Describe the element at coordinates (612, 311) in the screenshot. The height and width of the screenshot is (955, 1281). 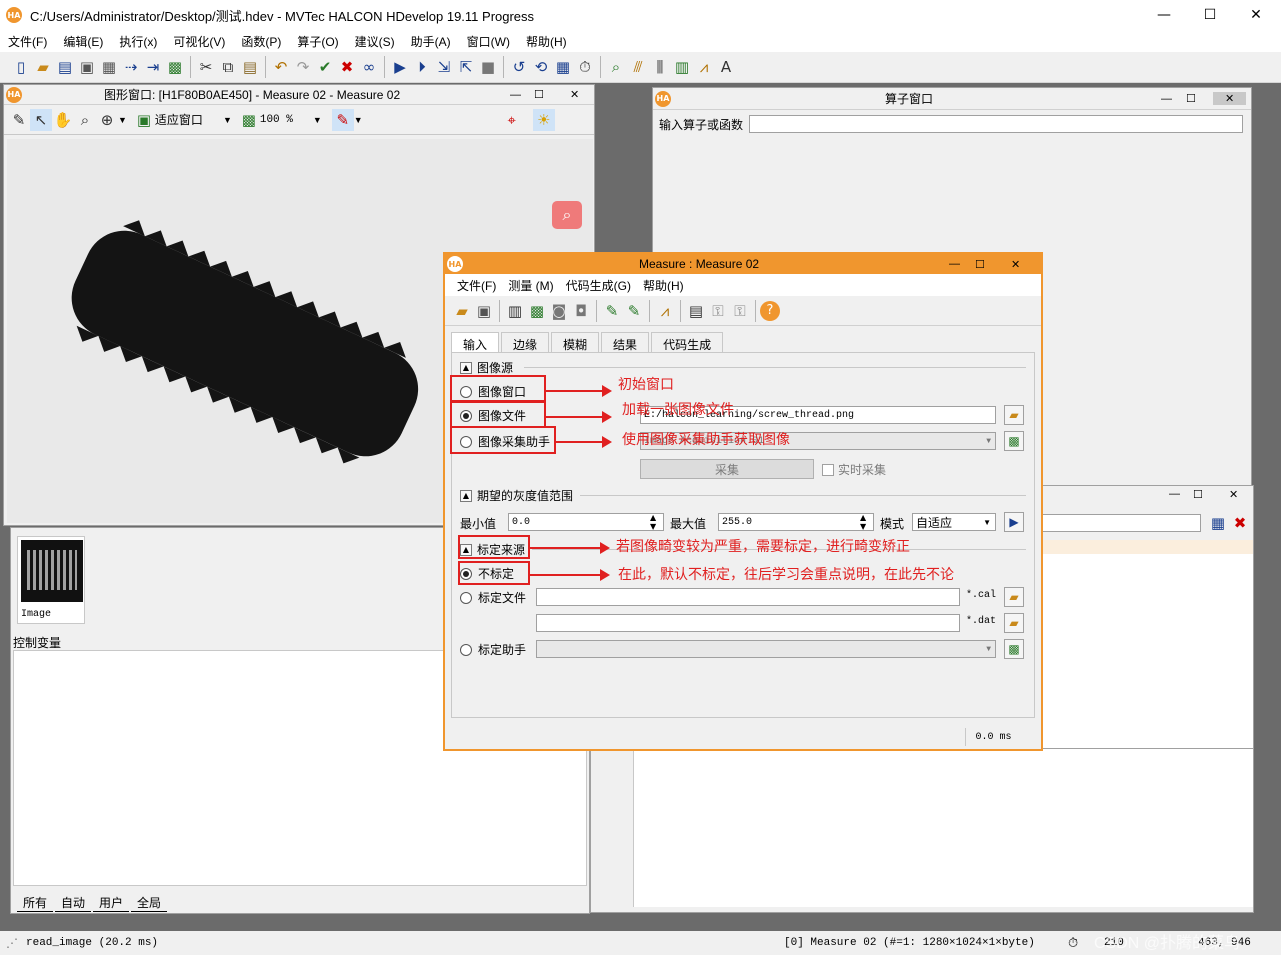
I see `draw-roi-icon: ✎` at that location.